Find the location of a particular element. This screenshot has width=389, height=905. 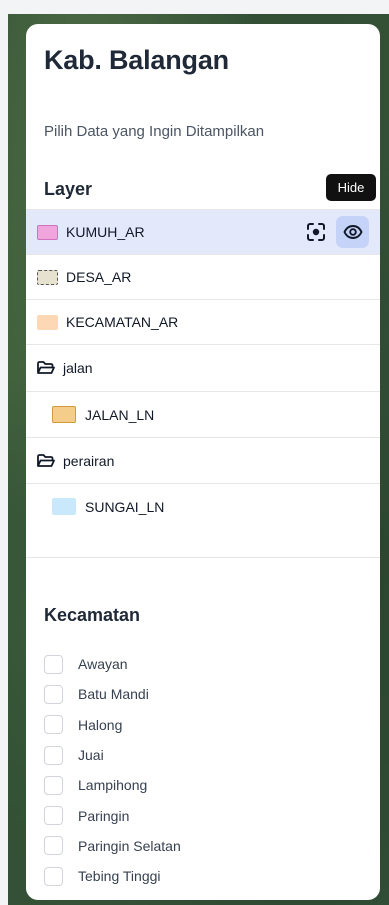

kecamatan-label: Lampihong is located at coordinates (113, 785).